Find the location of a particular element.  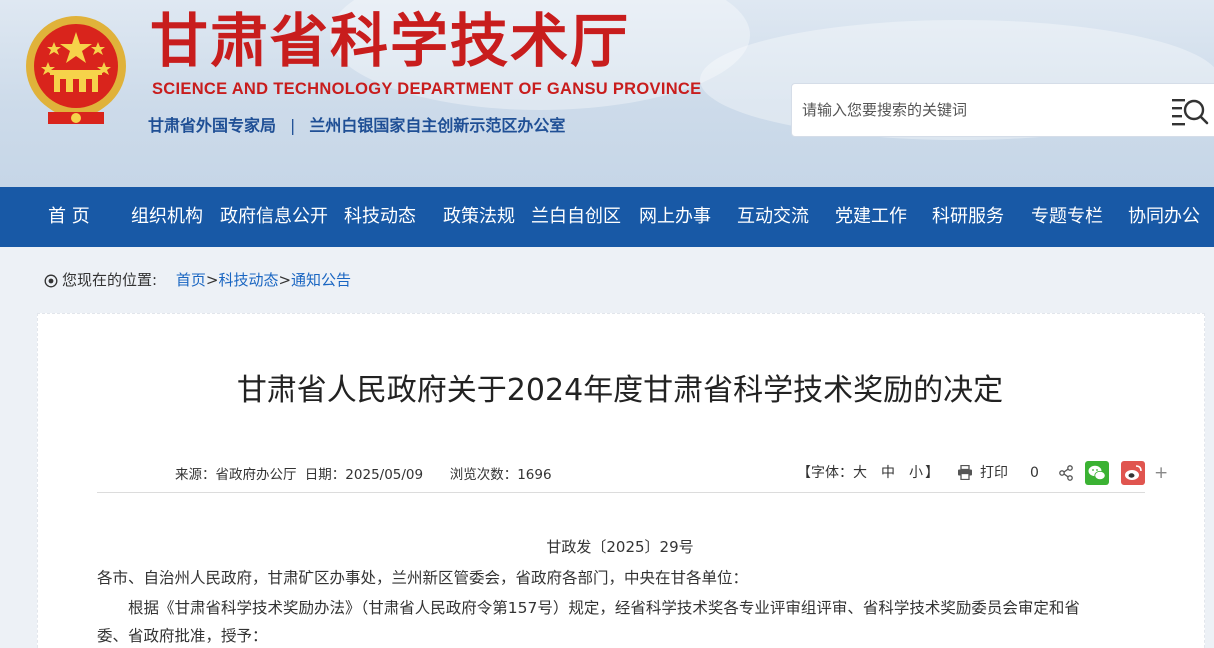

article-date: 日期：2025/05/09 is located at coordinates (364, 475).